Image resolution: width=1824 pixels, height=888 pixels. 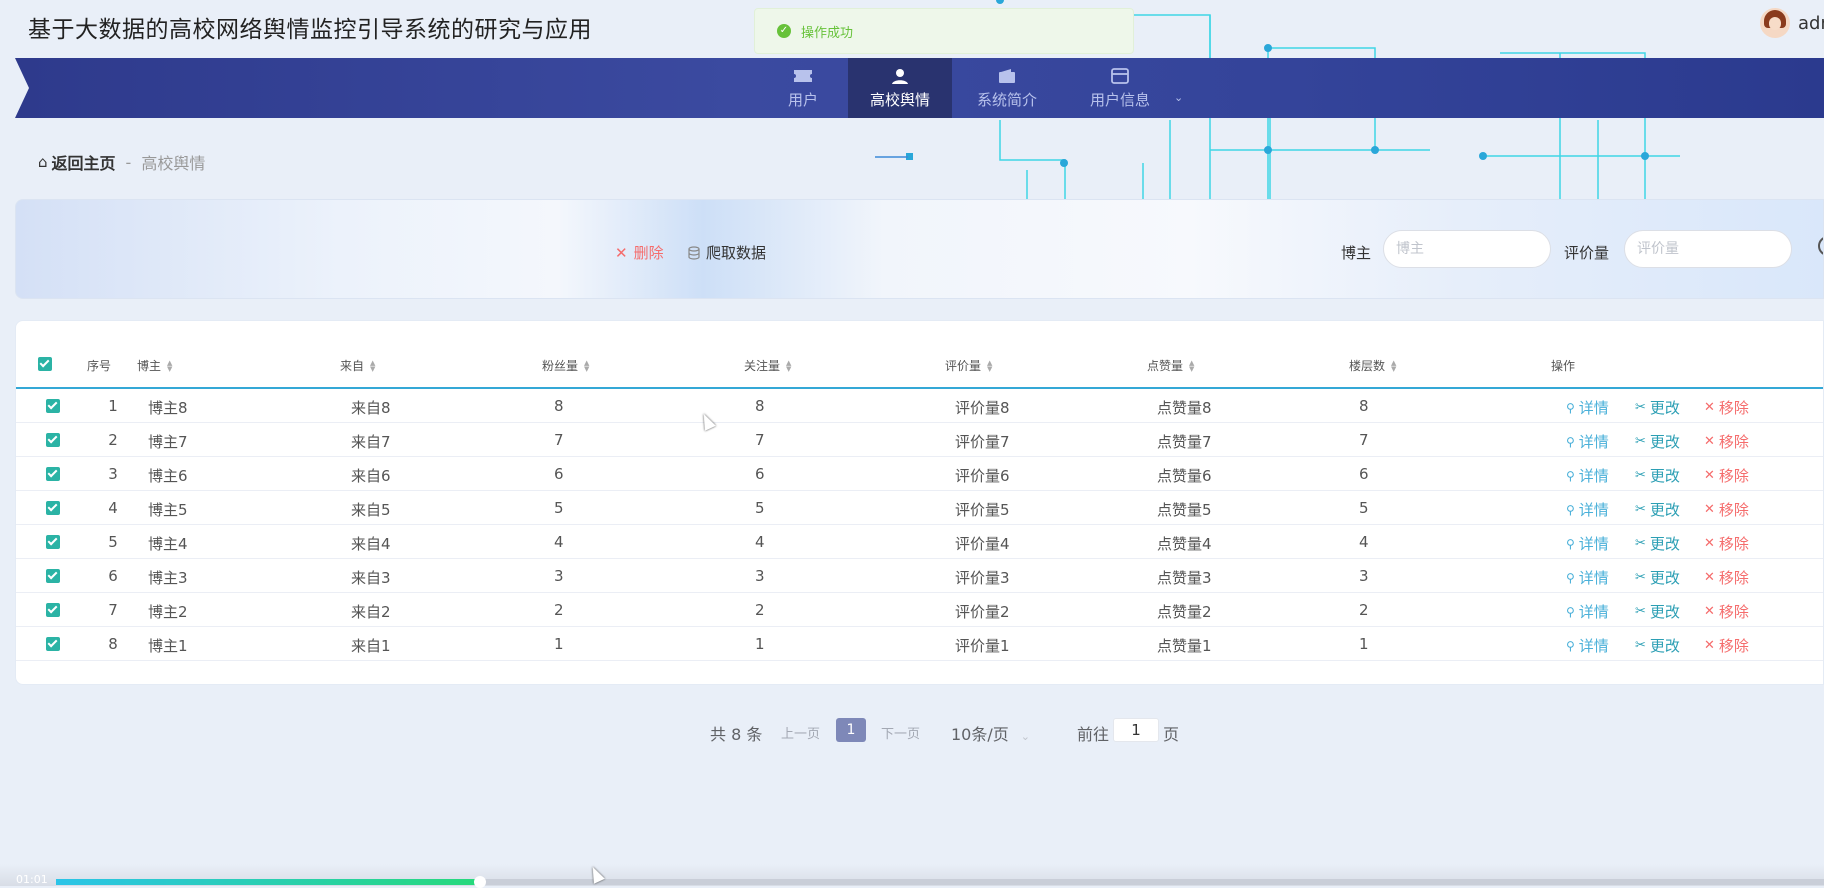 What do you see at coordinates (113, 474) in the screenshot?
I see `cell-index: 3` at bounding box center [113, 474].